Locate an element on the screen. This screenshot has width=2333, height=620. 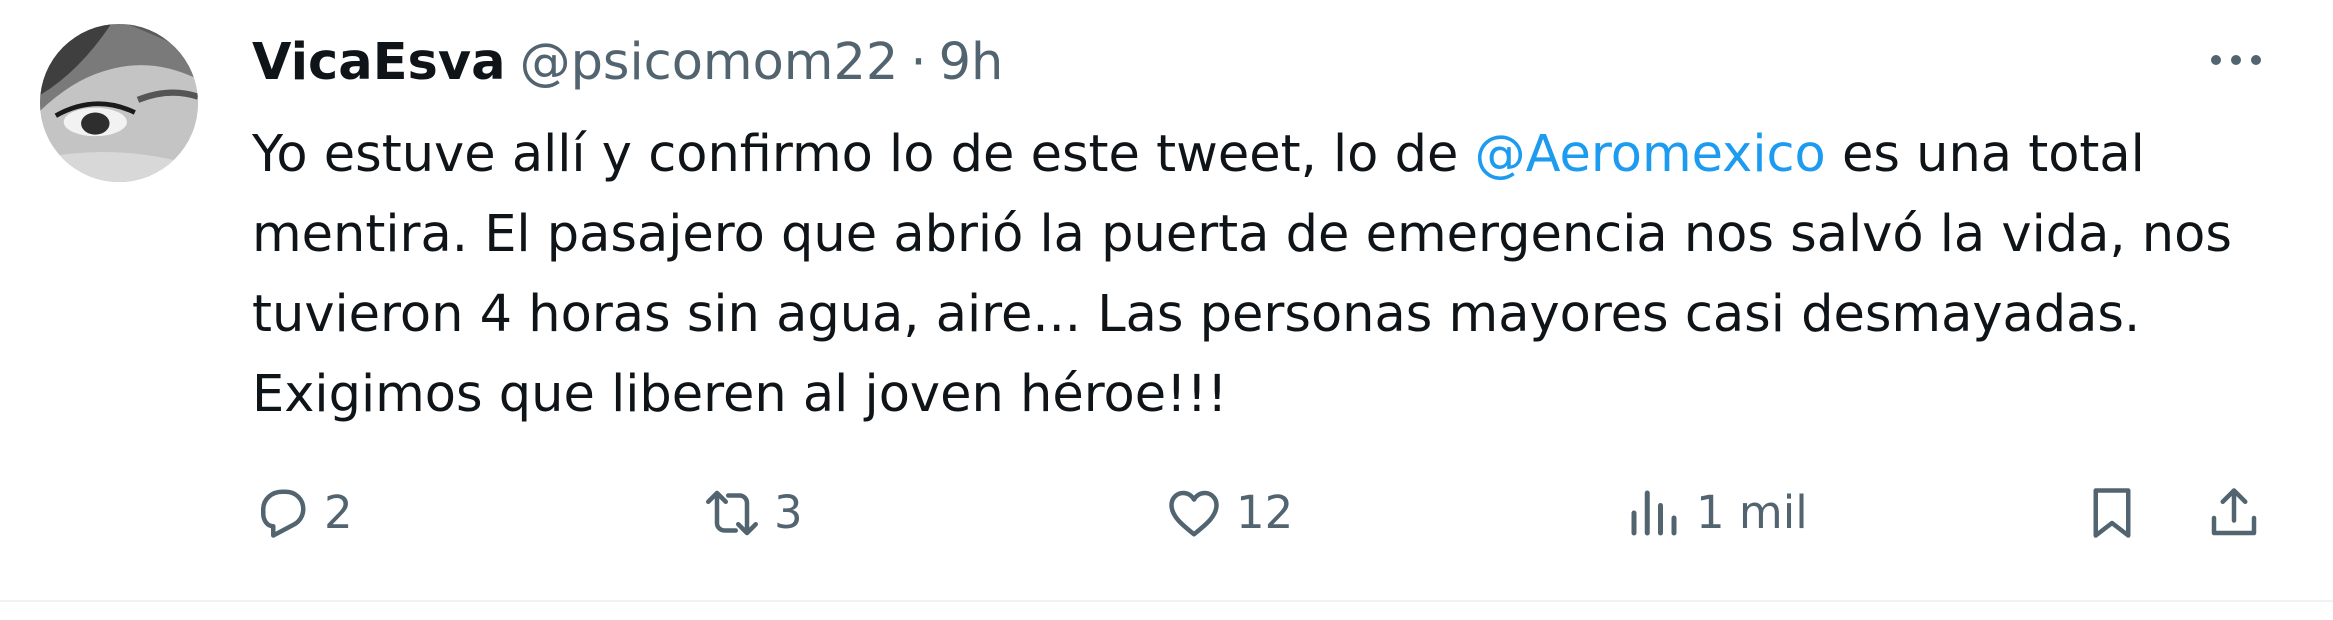
author-display-name: VicaEsva is located at coordinates (379, 62).